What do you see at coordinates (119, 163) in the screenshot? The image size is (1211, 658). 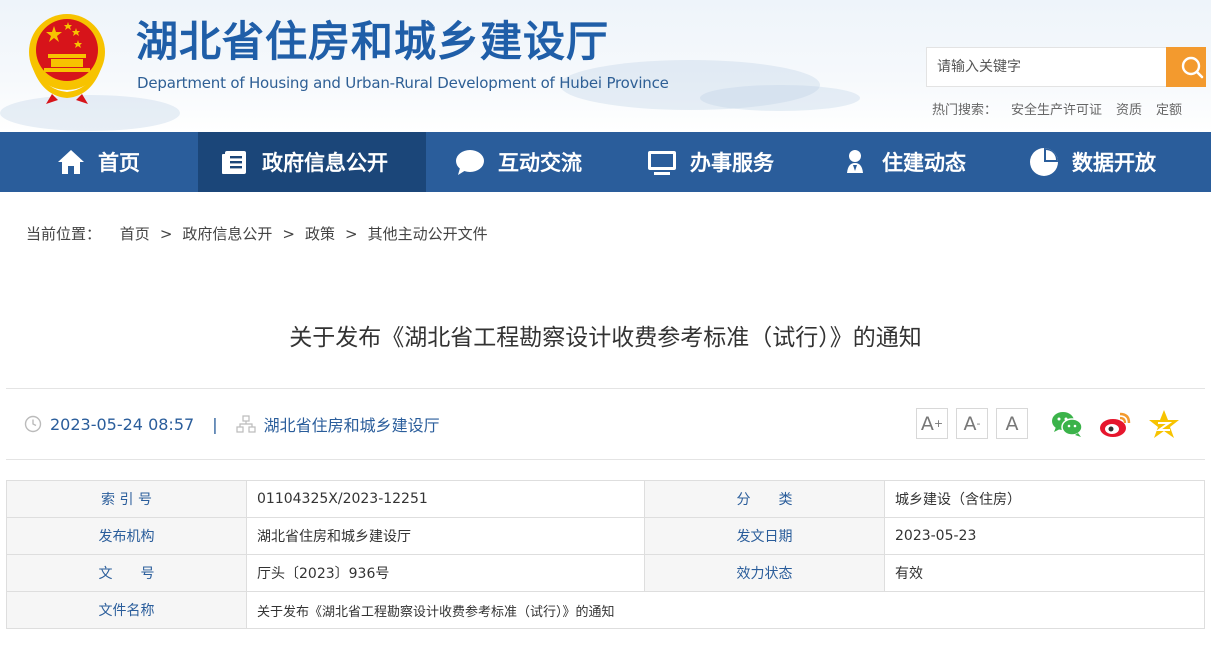 I see `nav-item-label: 首页` at bounding box center [119, 163].